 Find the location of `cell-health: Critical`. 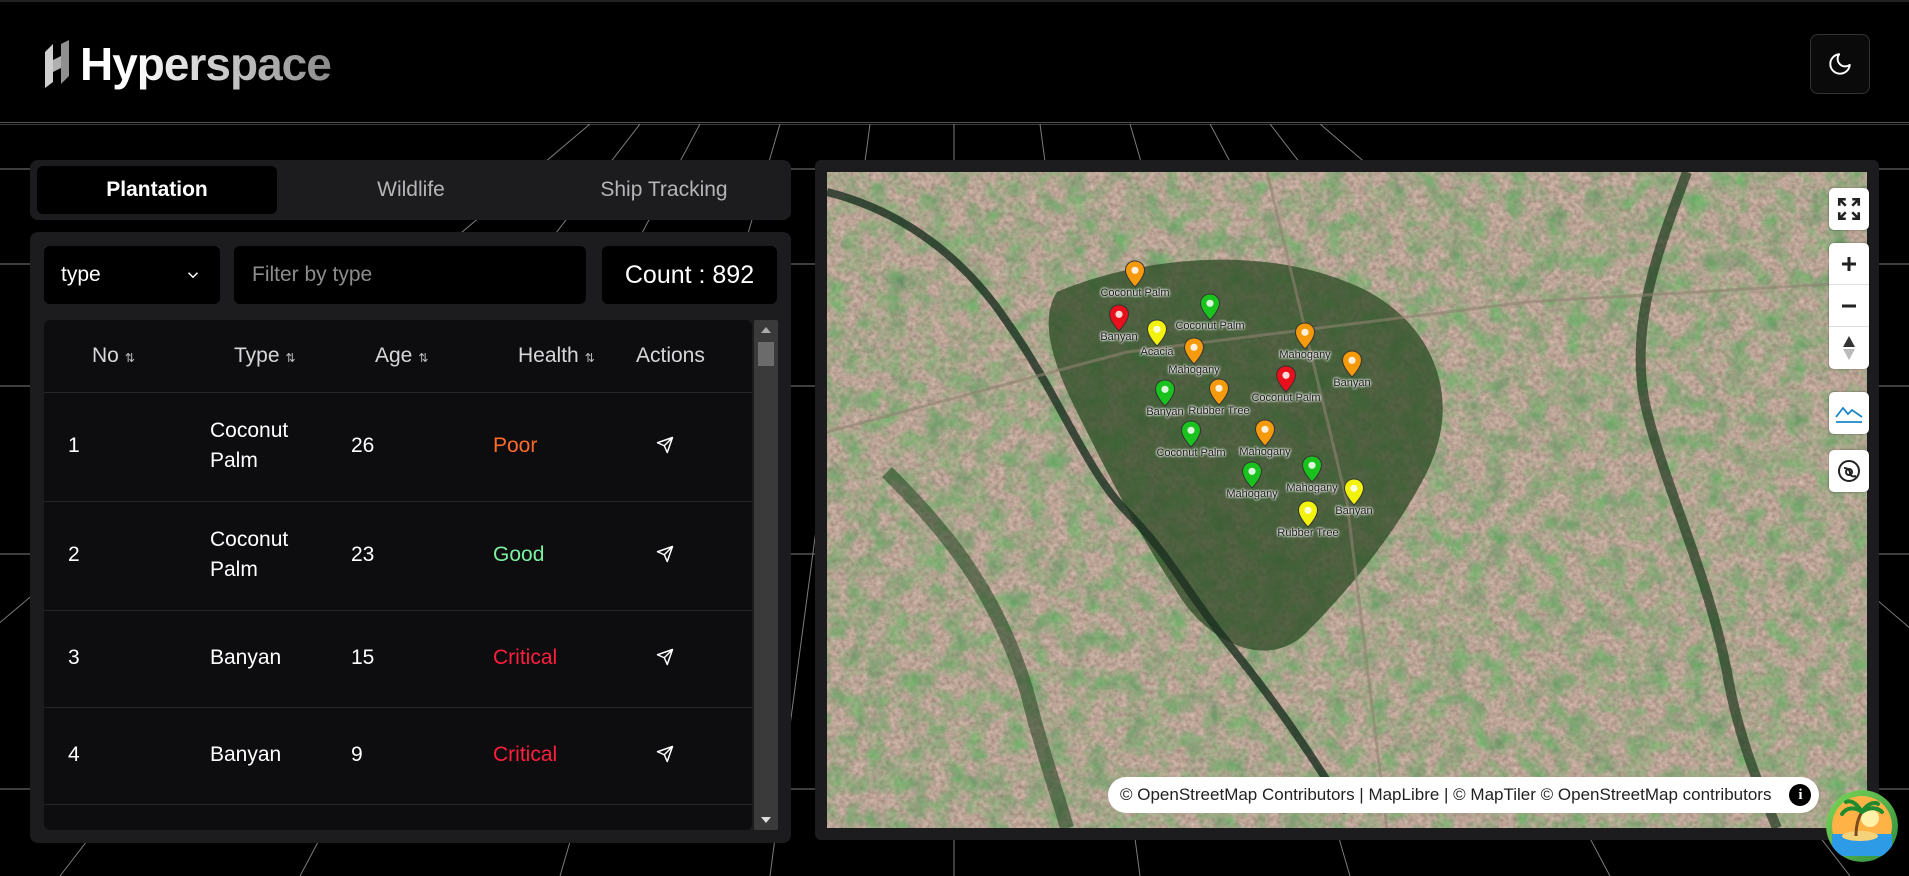

cell-health: Critical is located at coordinates (525, 754).